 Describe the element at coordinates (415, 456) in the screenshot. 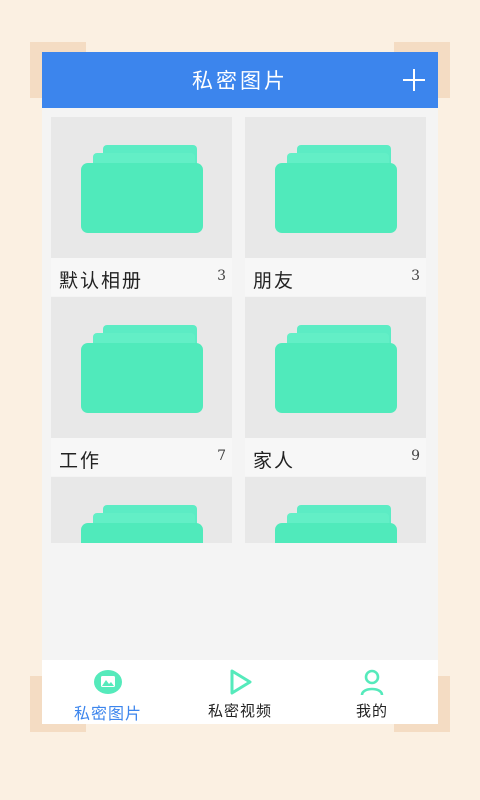

I see `album-count: 9` at that location.